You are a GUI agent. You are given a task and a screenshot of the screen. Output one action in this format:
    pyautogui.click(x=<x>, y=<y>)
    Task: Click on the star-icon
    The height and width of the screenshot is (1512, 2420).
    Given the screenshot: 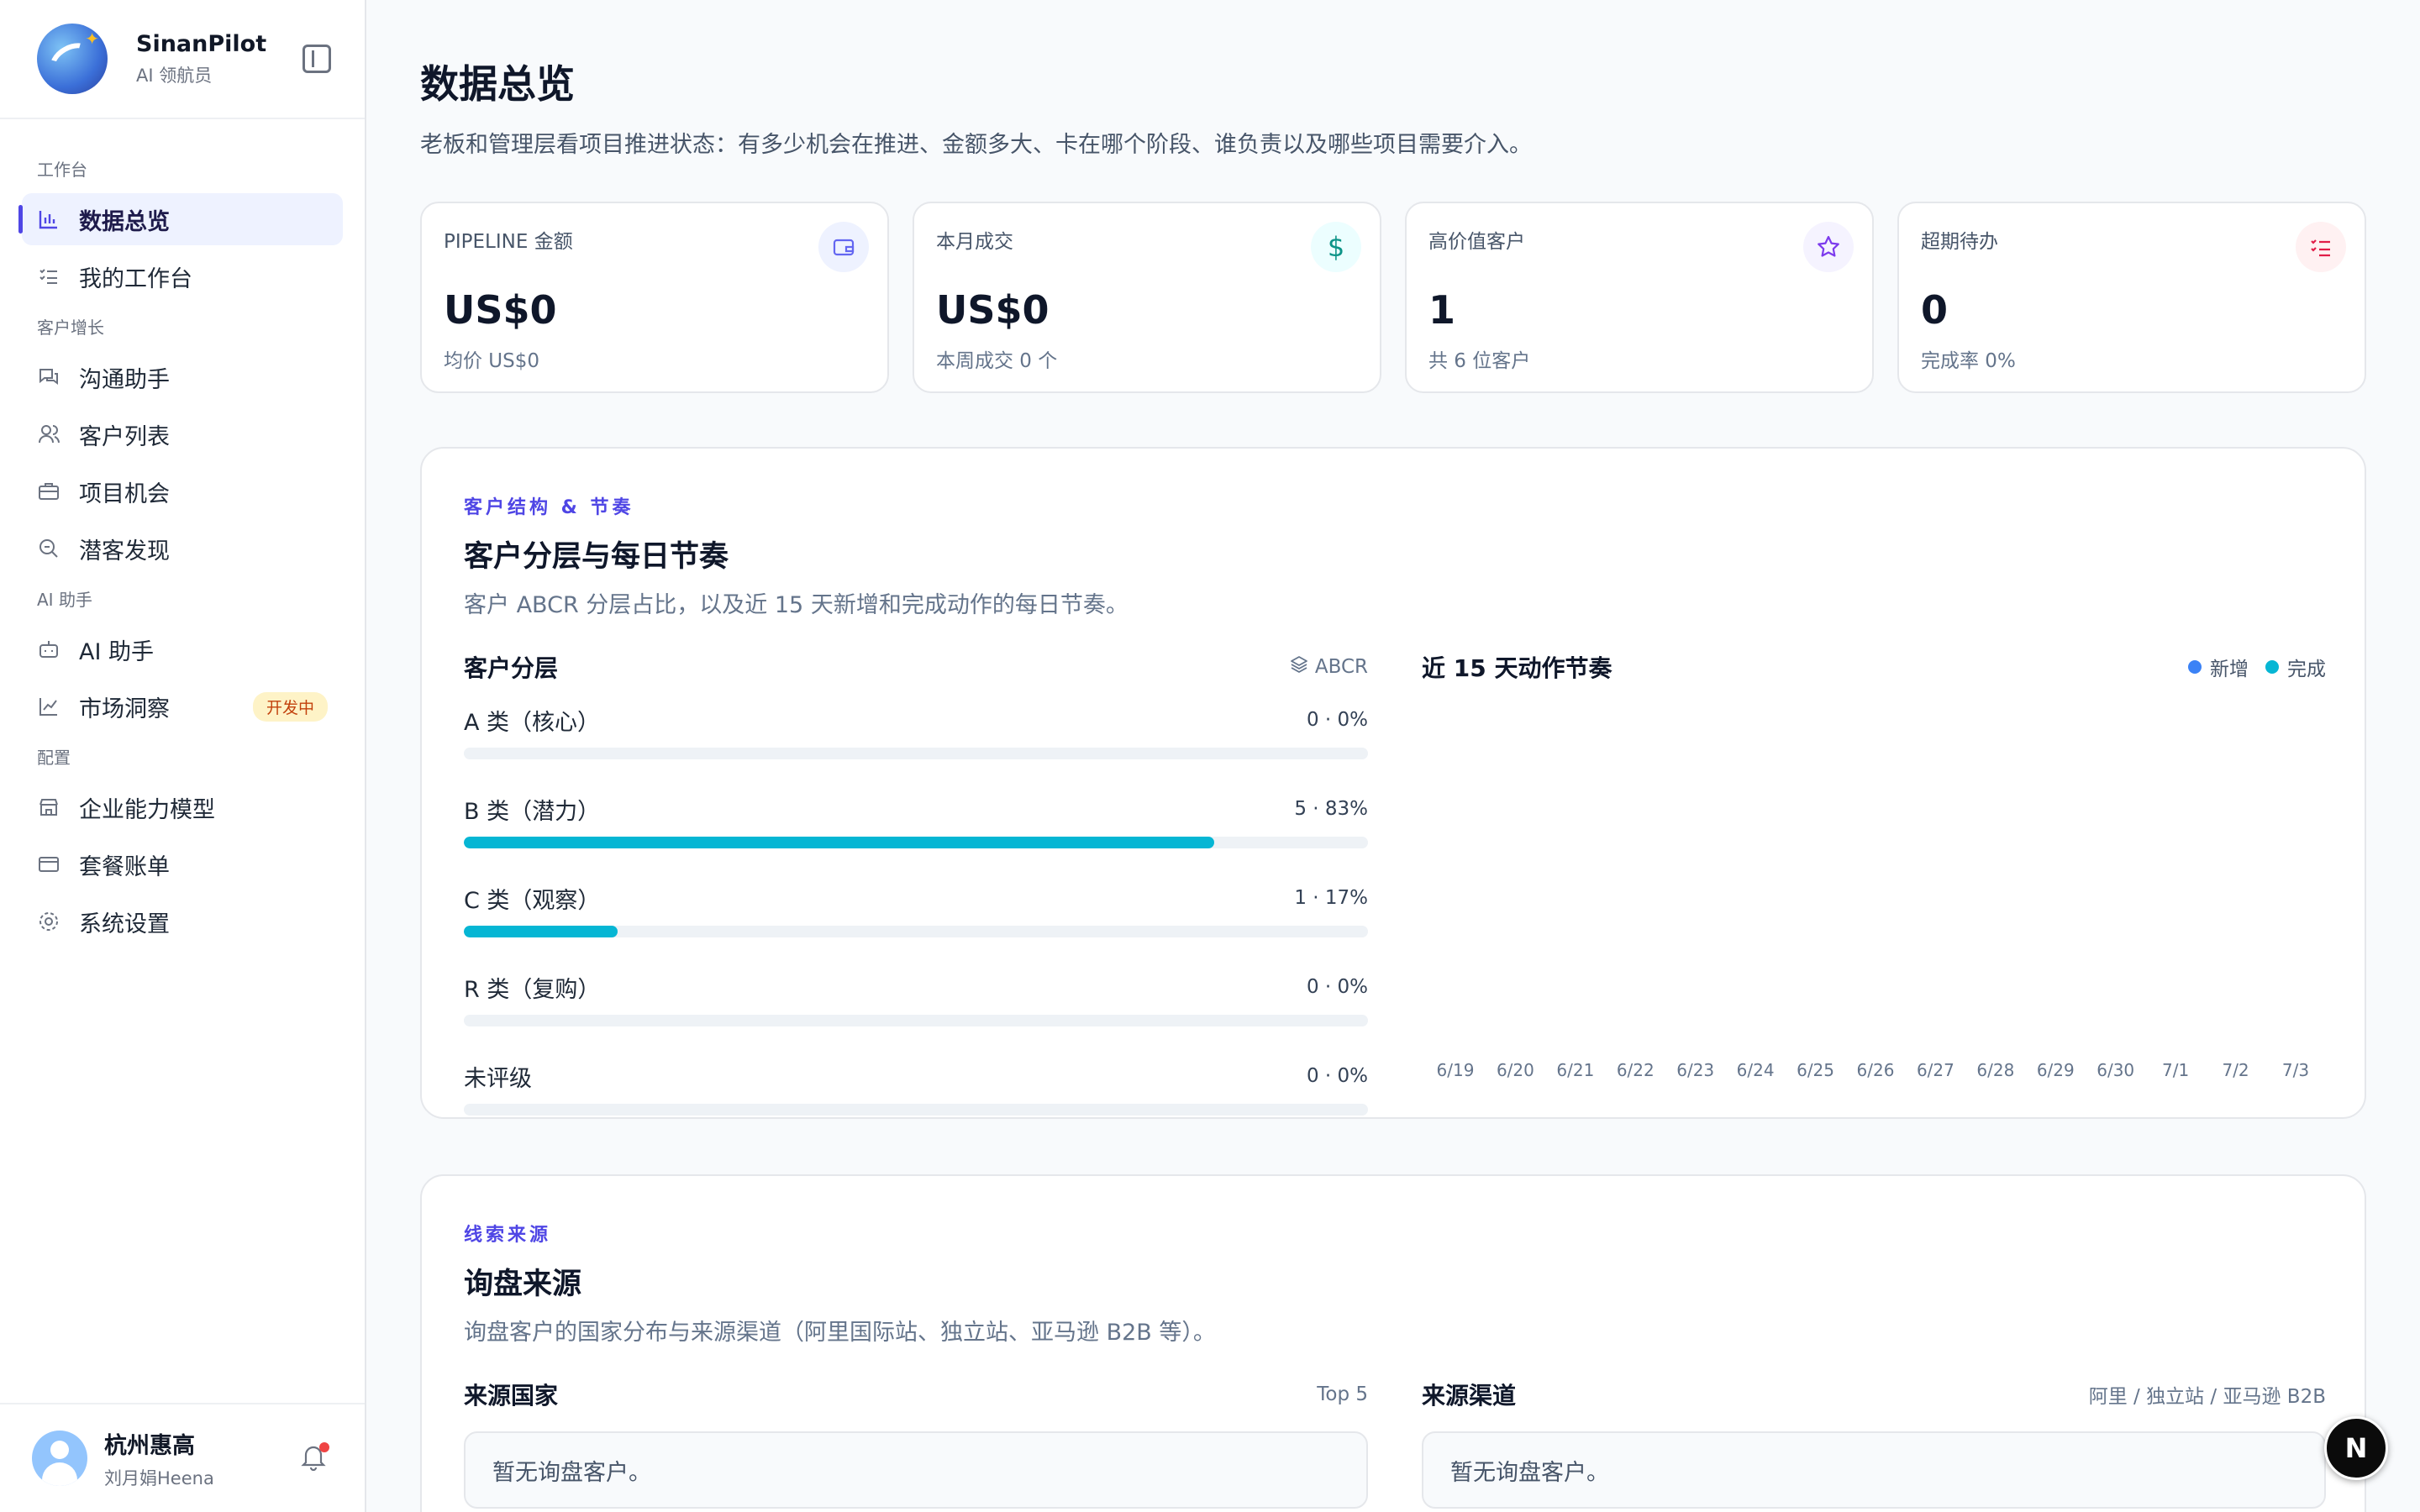 What is the action you would take?
    pyautogui.click(x=1828, y=247)
    